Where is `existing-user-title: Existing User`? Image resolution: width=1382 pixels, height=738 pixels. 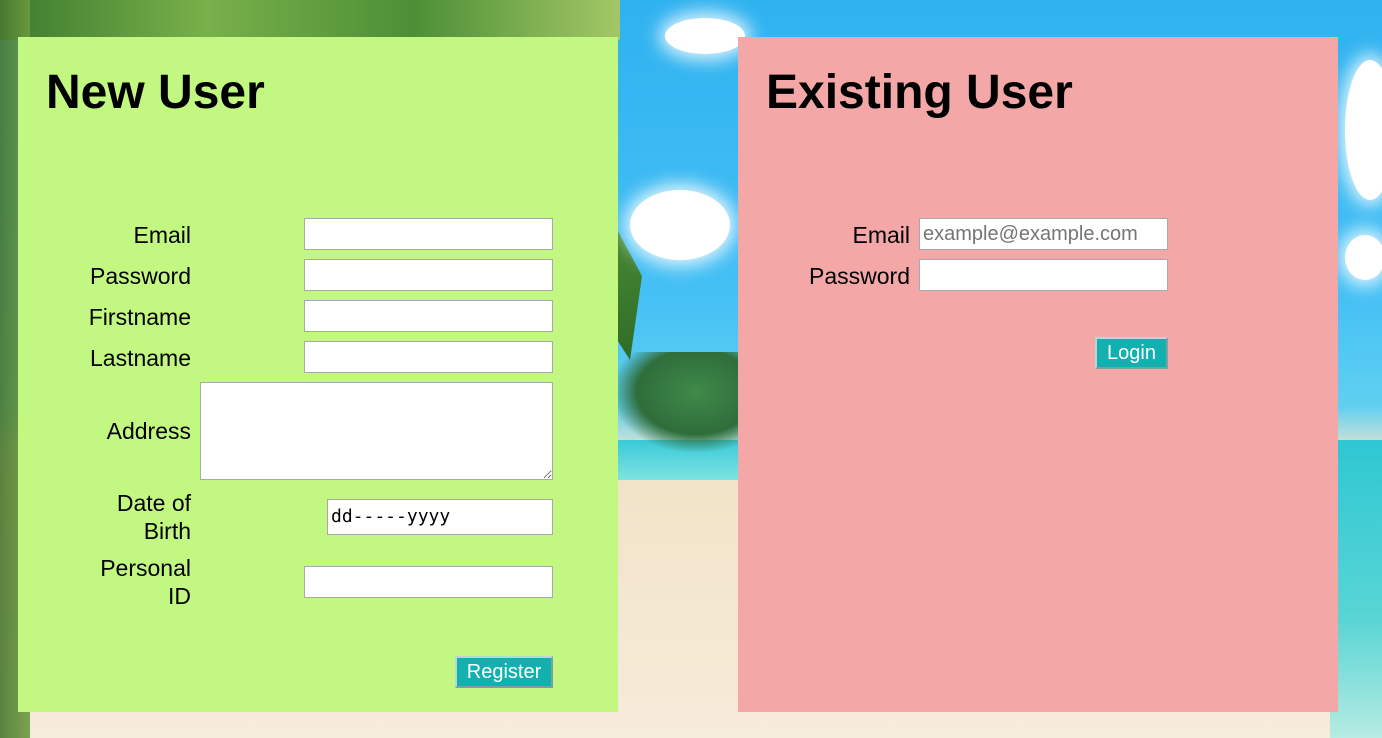 existing-user-title: Existing User is located at coordinates (919, 92).